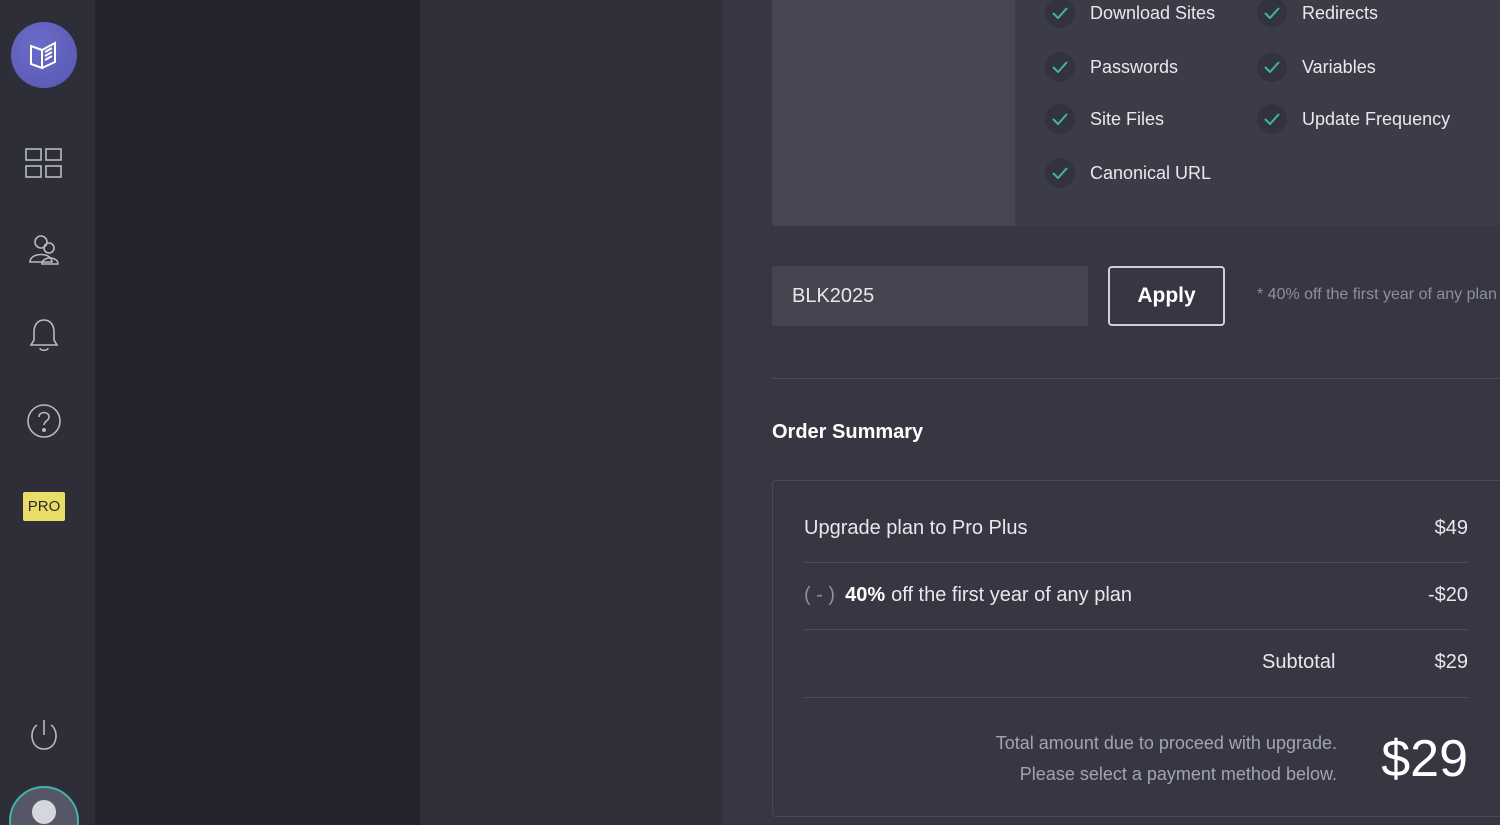  I want to click on discount-description: ( - ) 40% off the first year of any plan, so click(968, 595).